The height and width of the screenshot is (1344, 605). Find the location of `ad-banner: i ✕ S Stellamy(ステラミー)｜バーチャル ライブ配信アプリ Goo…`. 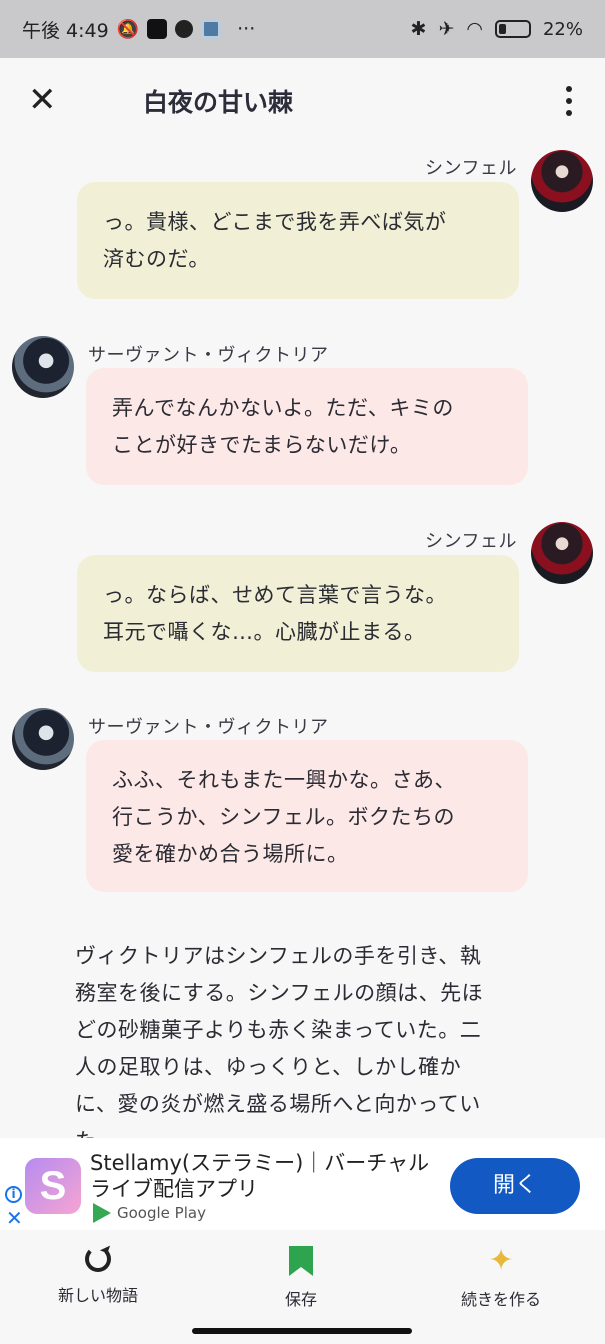

ad-banner: i ✕ S Stellamy(ステラミー)｜バーチャル ライブ配信アプリ Goo… is located at coordinates (302, 1184).